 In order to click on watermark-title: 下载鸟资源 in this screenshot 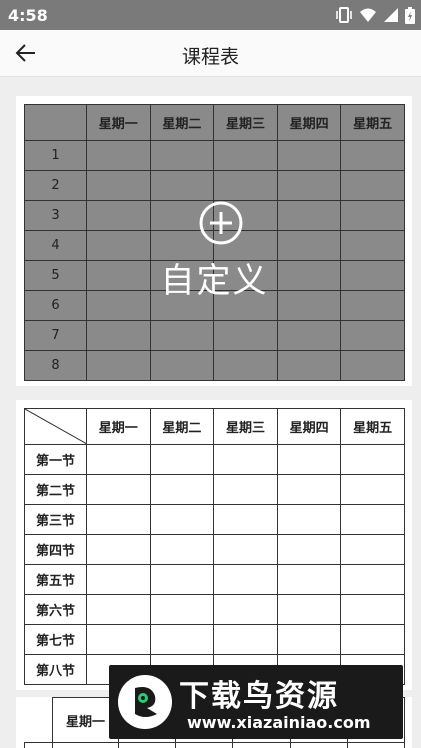, I will do `click(259, 696)`.